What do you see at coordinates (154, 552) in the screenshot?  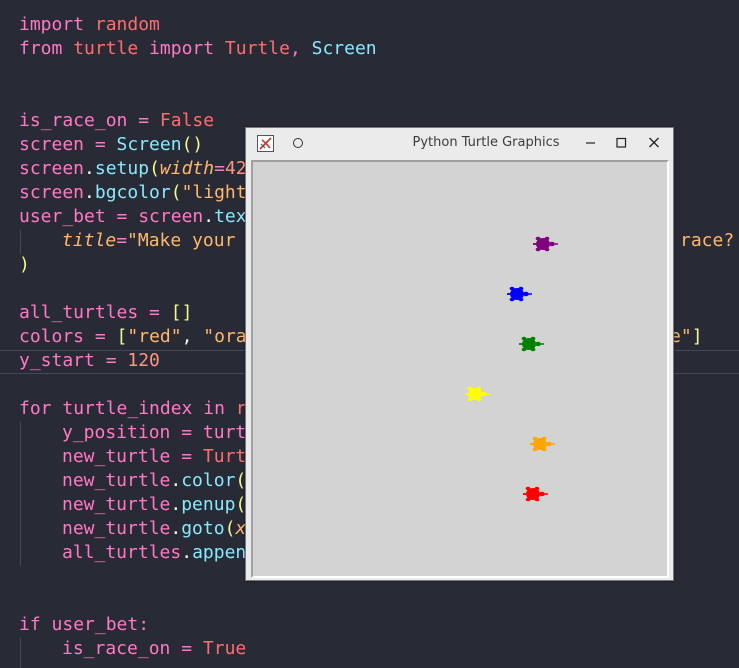 I see `code-line-22: all_turtles.appen` at bounding box center [154, 552].